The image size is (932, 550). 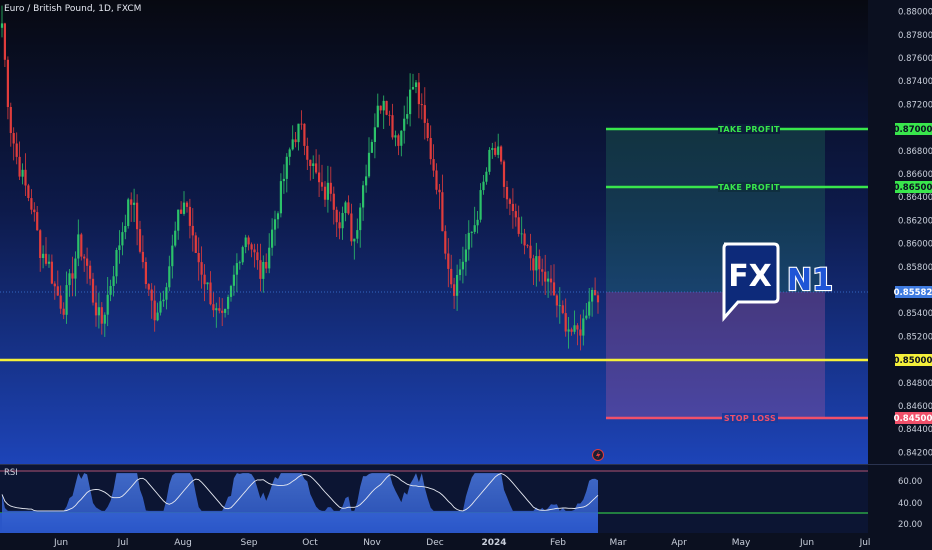 I want to click on rsi-tick-20: 20.00, so click(x=910, y=525).